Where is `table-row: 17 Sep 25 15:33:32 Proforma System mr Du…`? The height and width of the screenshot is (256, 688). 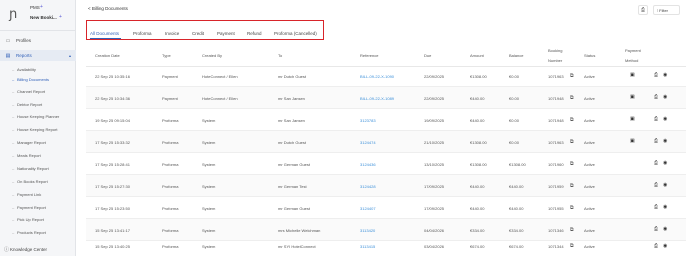 table-row: 17 Sep 25 15:33:32 Proforma System mr Du… is located at coordinates (386, 142).